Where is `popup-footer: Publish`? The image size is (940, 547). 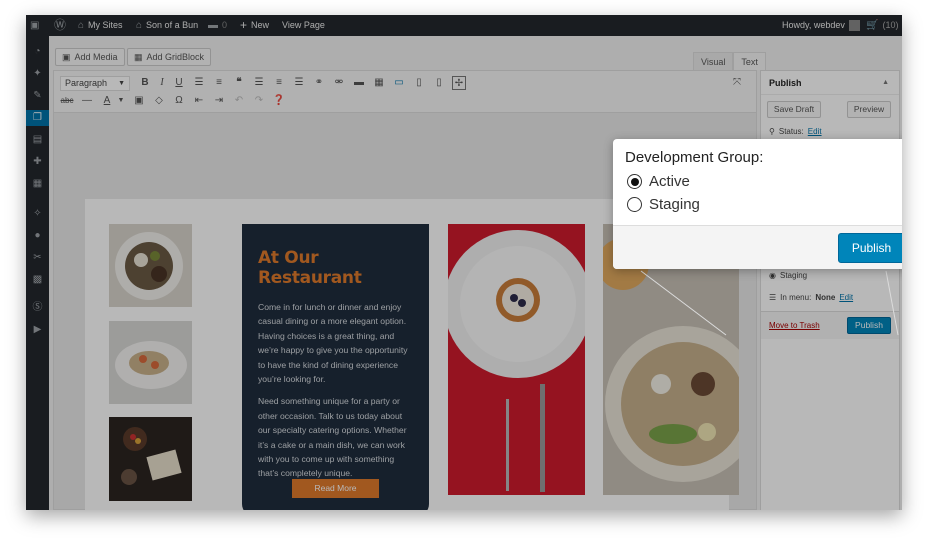 popup-footer: Publish is located at coordinates (757, 247).